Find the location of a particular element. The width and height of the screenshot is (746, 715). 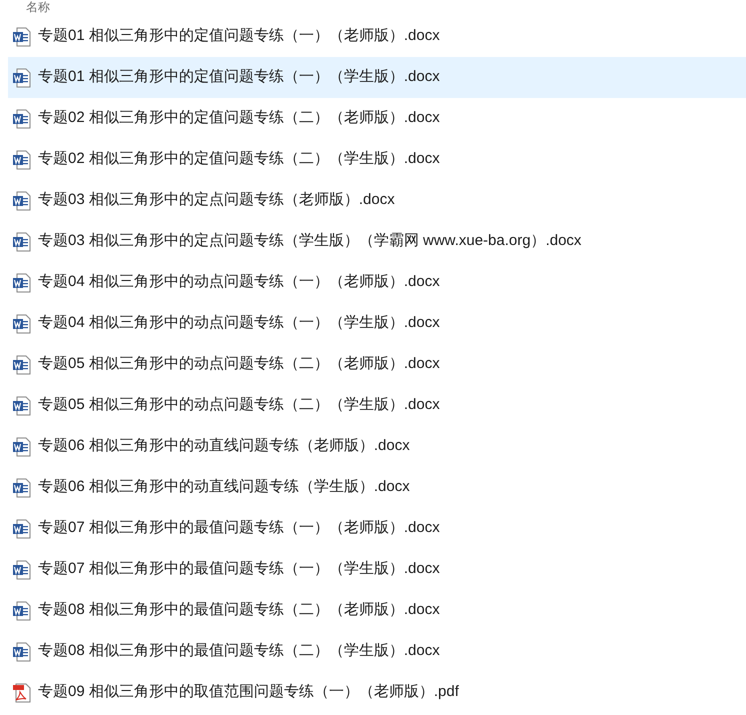

file-name: 专题04 相似三角形中的动点问题专练（一）（老师版）.docx is located at coordinates (239, 282).